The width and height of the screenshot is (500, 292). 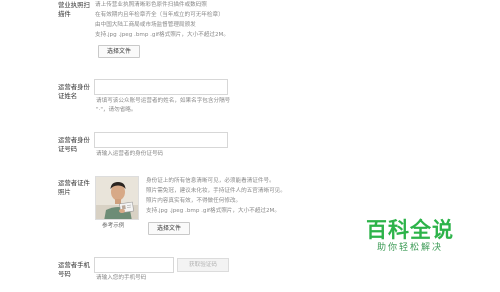 I want to click on id-photo-label-line2: 照片, so click(x=64, y=192).